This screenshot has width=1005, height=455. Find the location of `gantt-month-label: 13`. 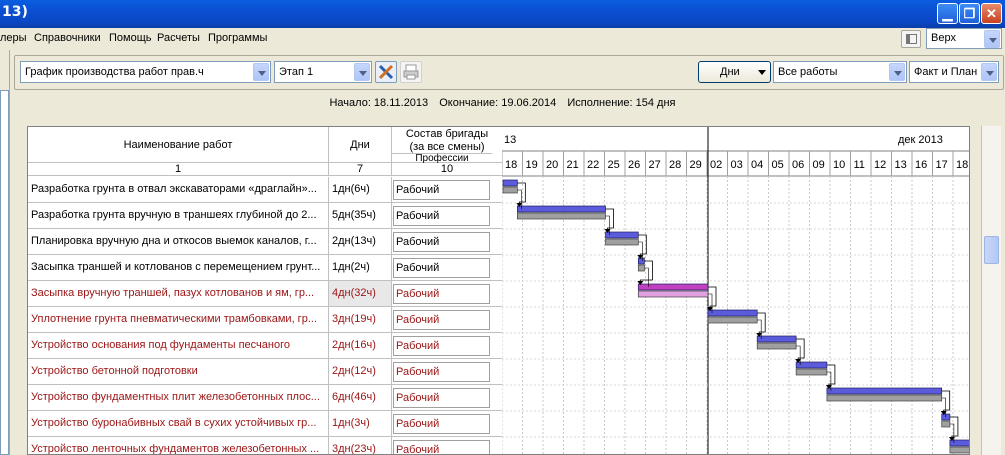

gantt-month-label: 13 is located at coordinates (510, 140).